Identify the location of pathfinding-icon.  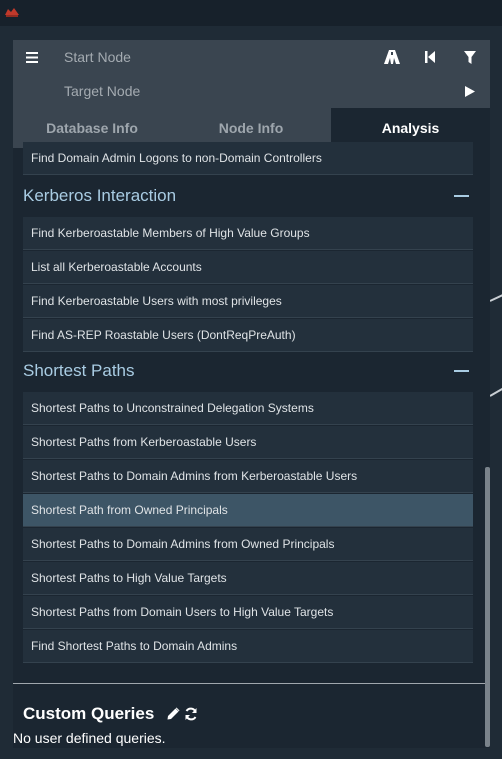
(392, 57).